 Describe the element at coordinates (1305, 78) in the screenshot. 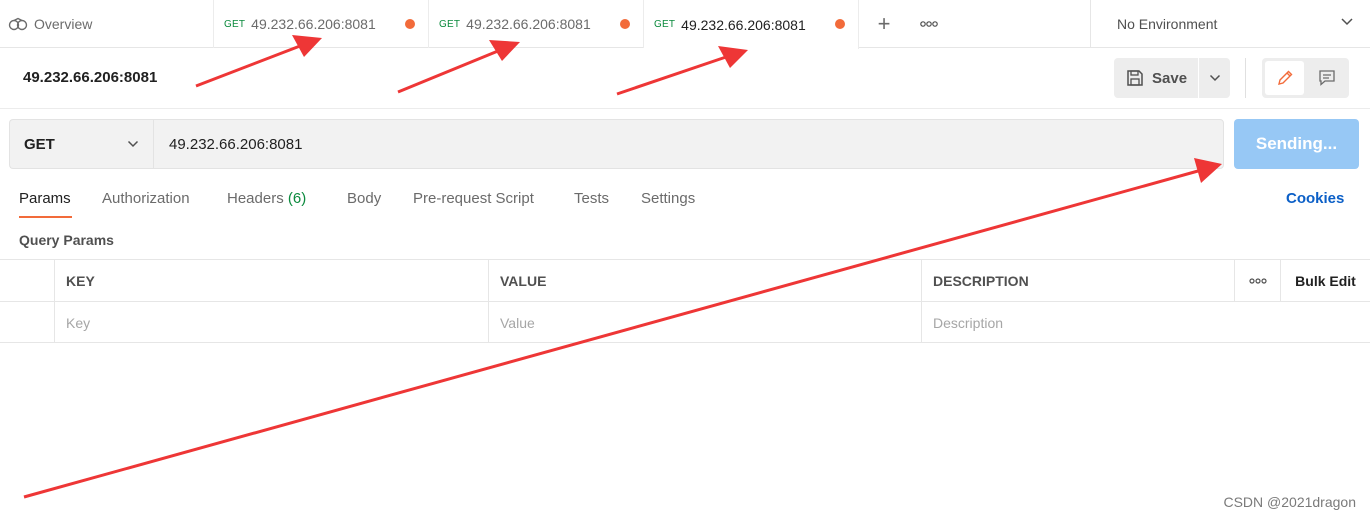

I see `mode-toggle-group` at that location.